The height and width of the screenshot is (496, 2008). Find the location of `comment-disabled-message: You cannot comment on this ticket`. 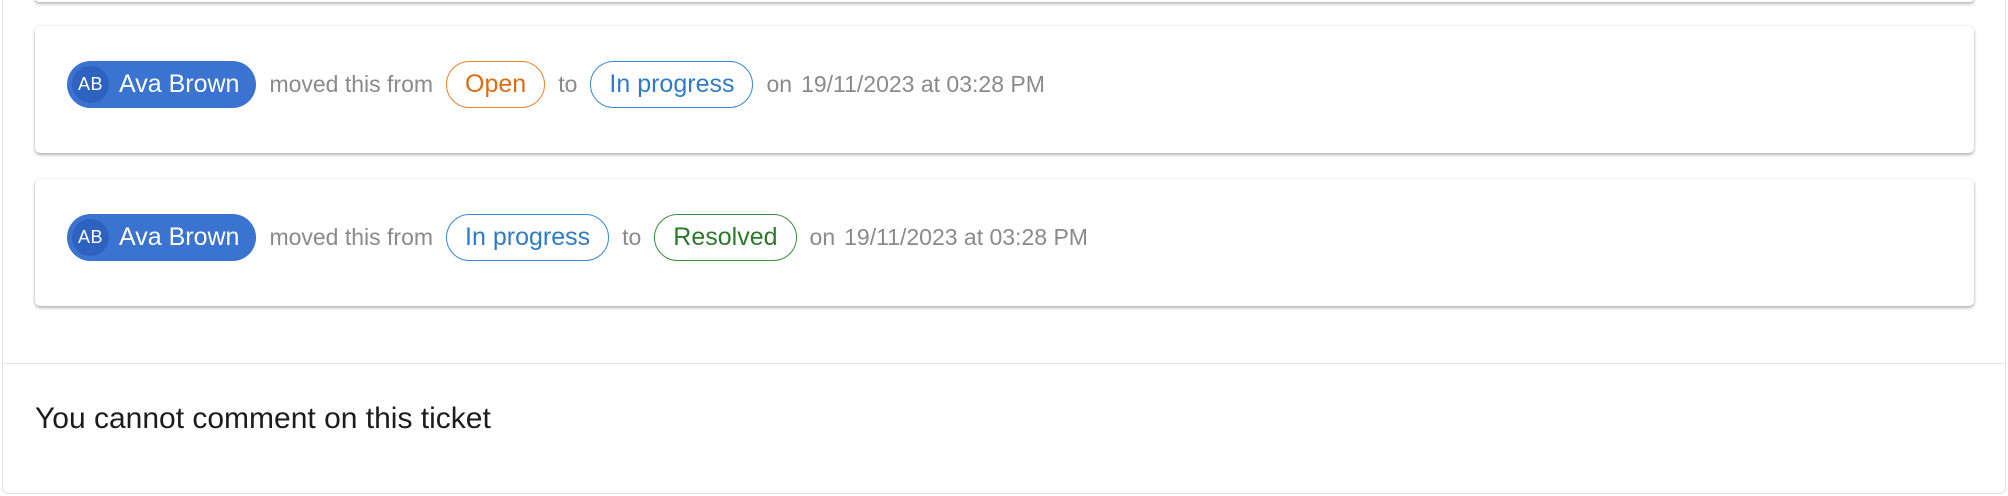

comment-disabled-message: You cannot comment on this ticket is located at coordinates (263, 418).